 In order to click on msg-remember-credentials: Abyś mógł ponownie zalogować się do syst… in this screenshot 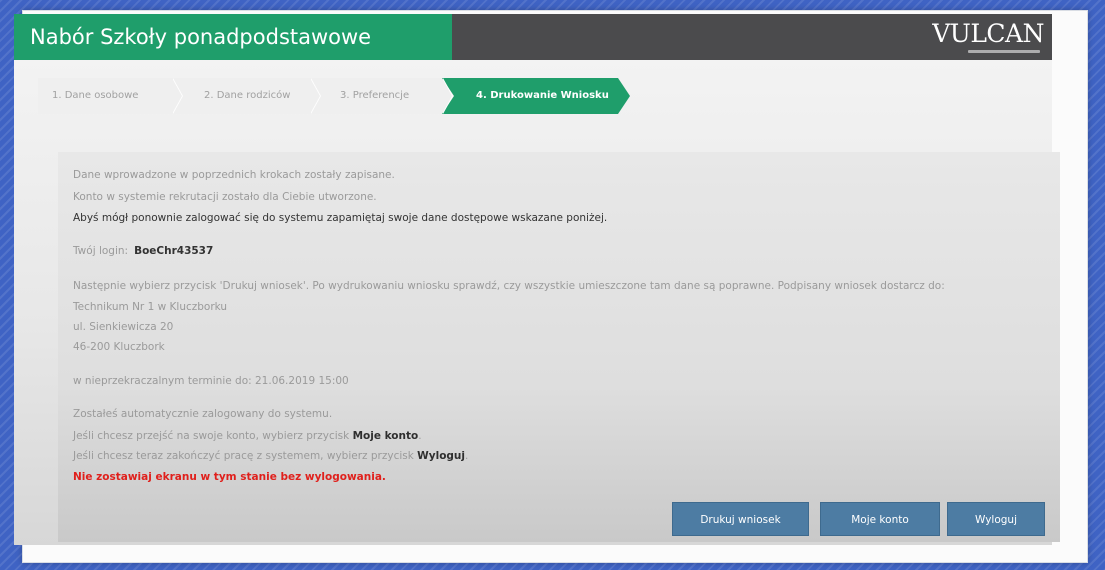, I will do `click(340, 218)`.